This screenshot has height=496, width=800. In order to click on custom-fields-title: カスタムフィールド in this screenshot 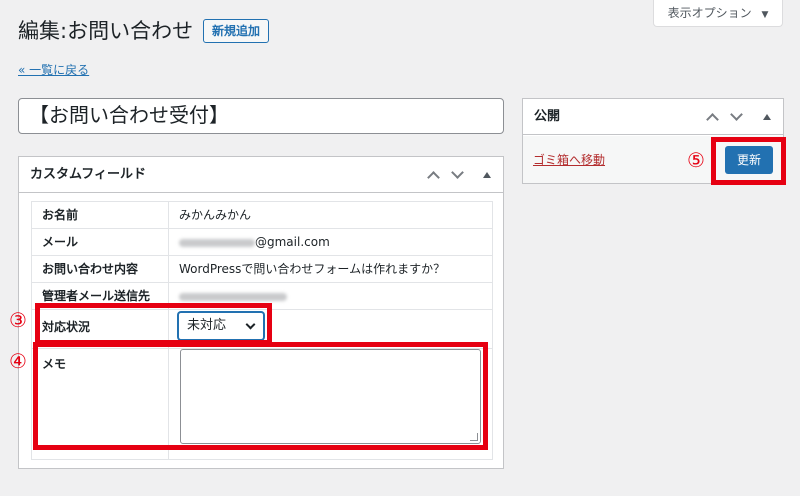, I will do `click(88, 174)`.